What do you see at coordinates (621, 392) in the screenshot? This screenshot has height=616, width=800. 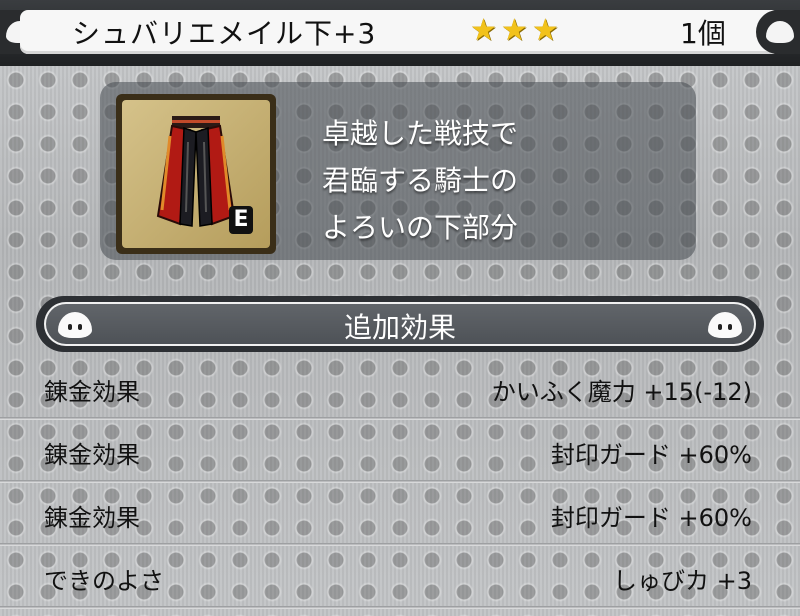 I see `effect-value: かいふく魔力 +15(-12)` at bounding box center [621, 392].